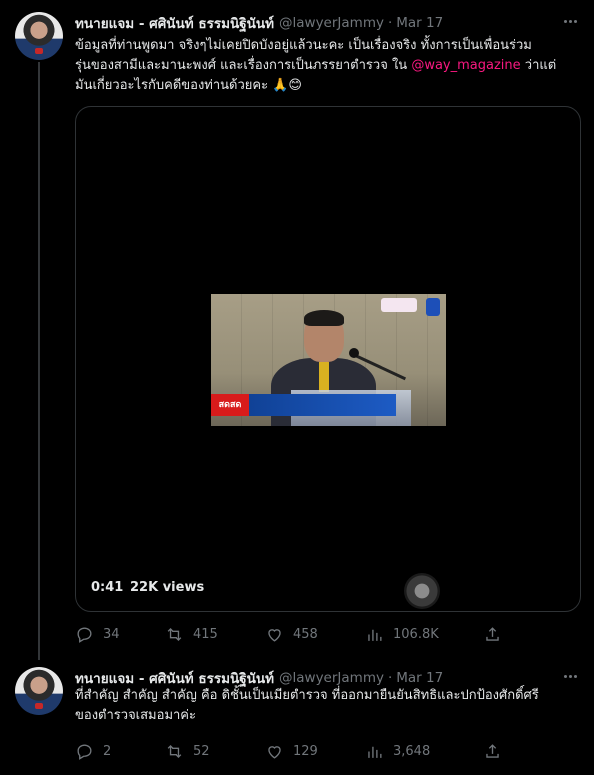 The image size is (594, 775). What do you see at coordinates (167, 587) in the screenshot?
I see `video-views: 22K views` at bounding box center [167, 587].